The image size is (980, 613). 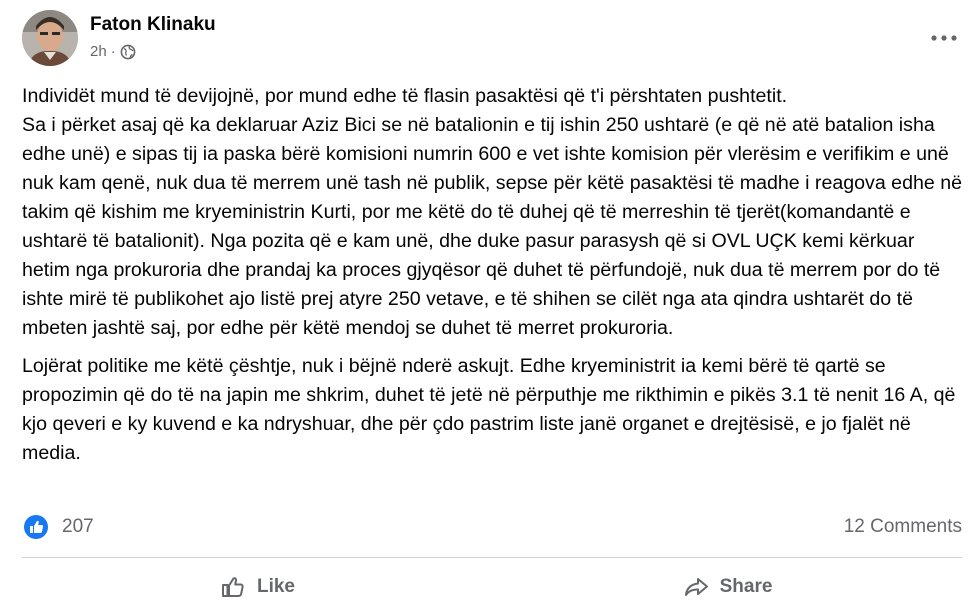 What do you see at coordinates (128, 52) in the screenshot?
I see `globe-icon` at bounding box center [128, 52].